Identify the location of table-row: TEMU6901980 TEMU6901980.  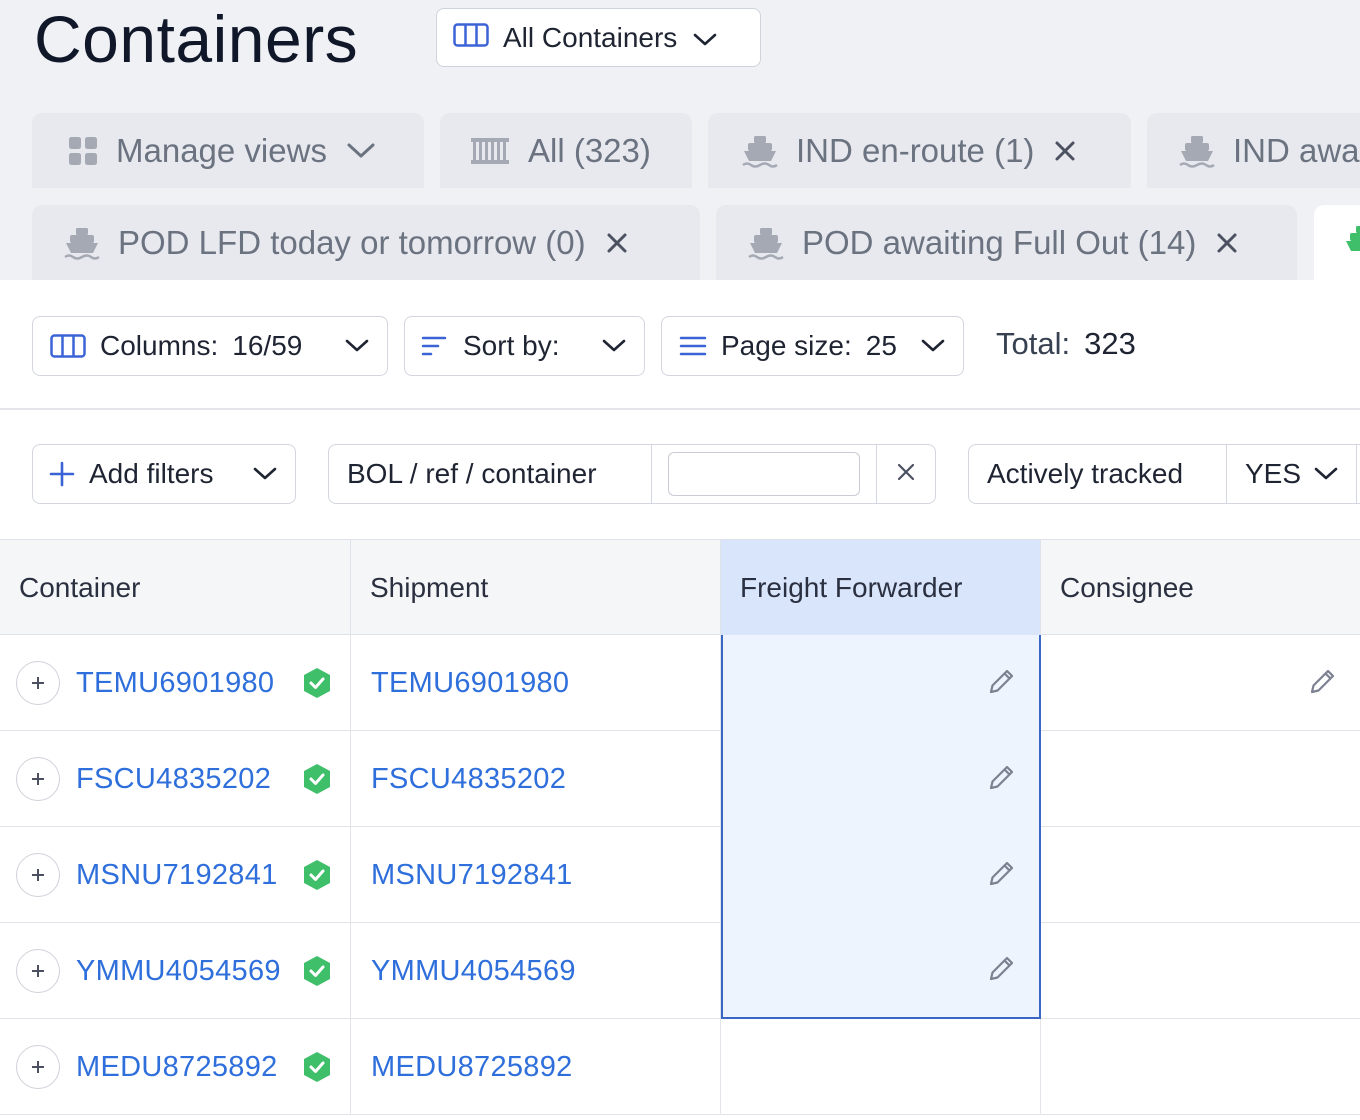
(680, 683).